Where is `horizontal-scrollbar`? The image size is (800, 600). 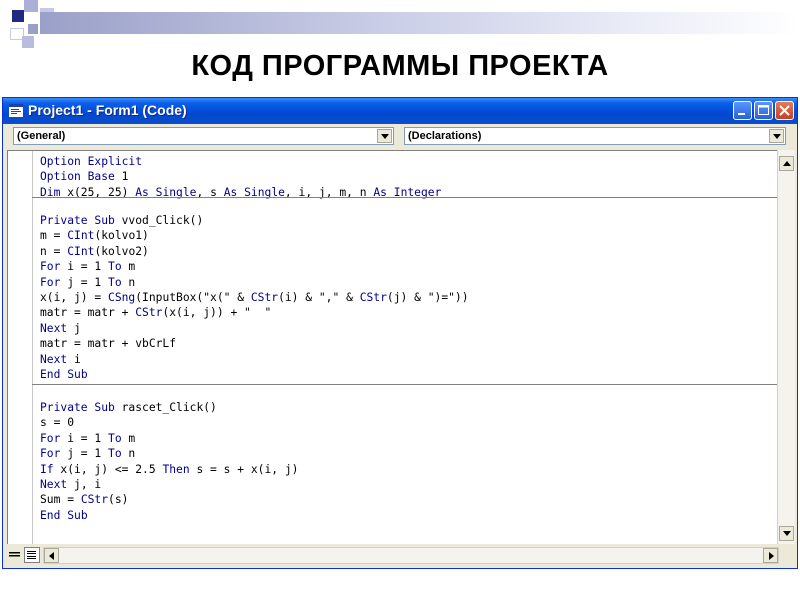 horizontal-scrollbar is located at coordinates (411, 555).